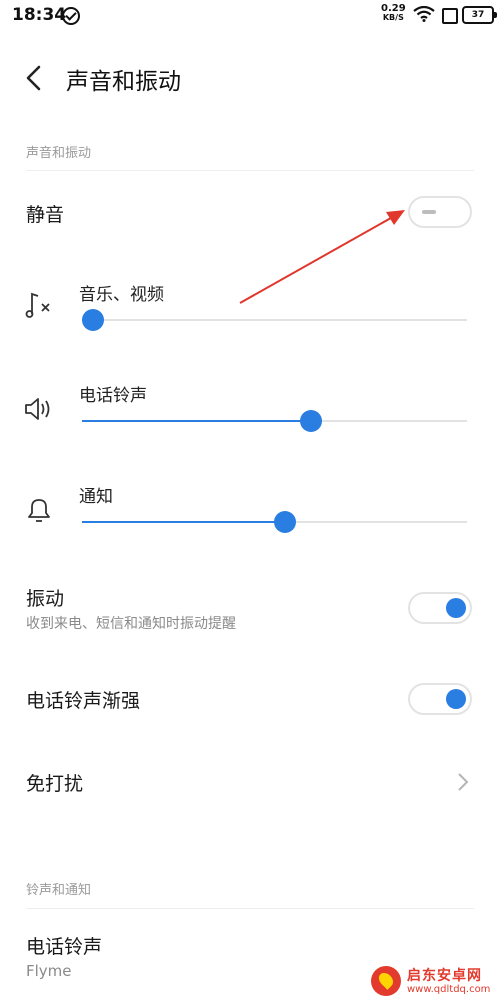 The width and height of the screenshot is (500, 1000). What do you see at coordinates (479, 15) in the screenshot?
I see `battery-icon: 37` at bounding box center [479, 15].